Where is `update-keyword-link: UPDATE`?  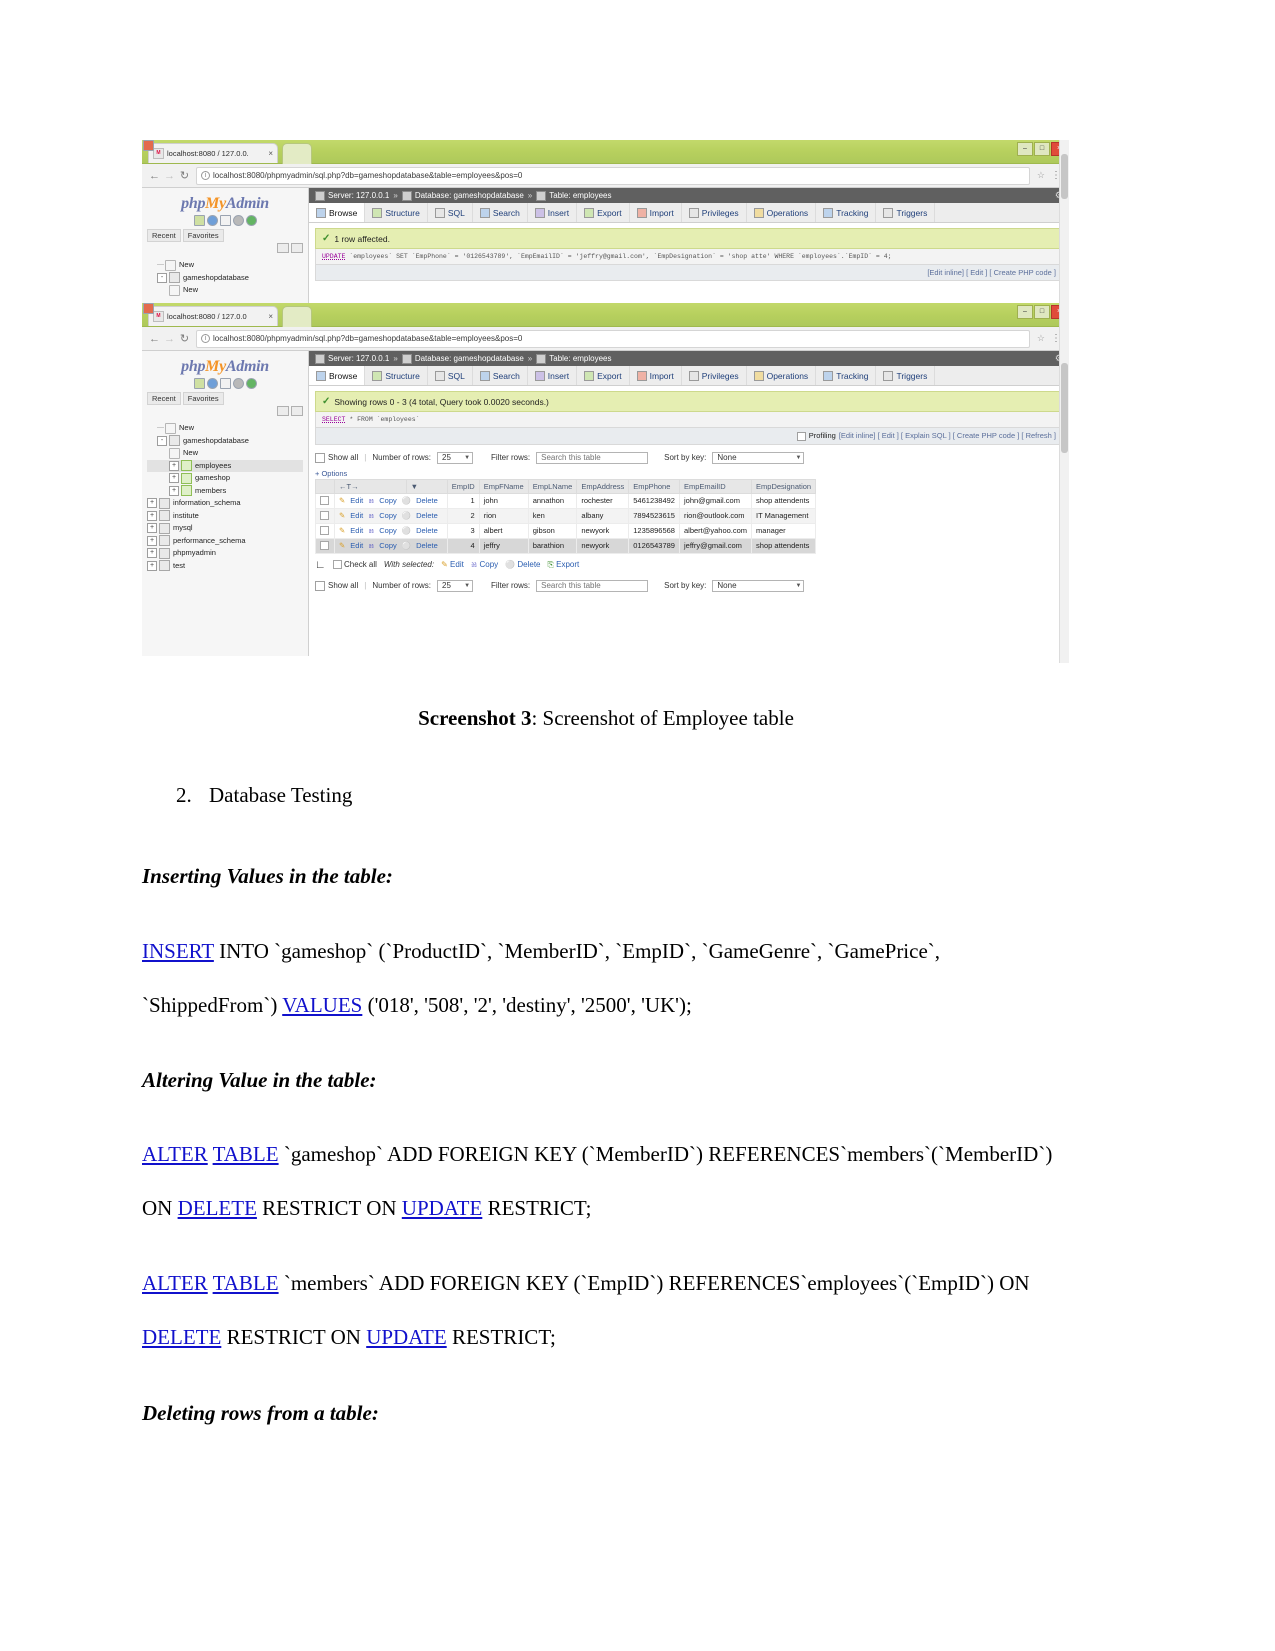
update-keyword-link: UPDATE is located at coordinates (442, 1208).